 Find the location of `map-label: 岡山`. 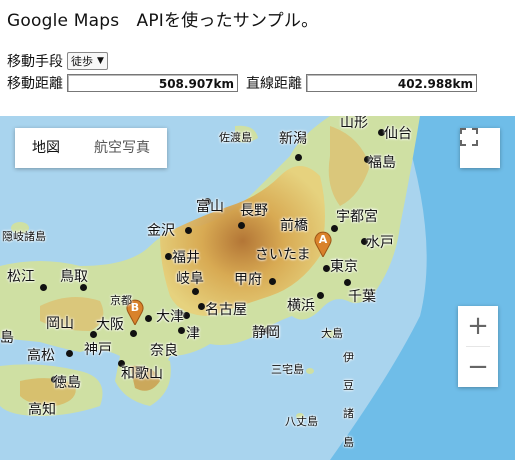

map-label: 岡山 is located at coordinates (60, 324).